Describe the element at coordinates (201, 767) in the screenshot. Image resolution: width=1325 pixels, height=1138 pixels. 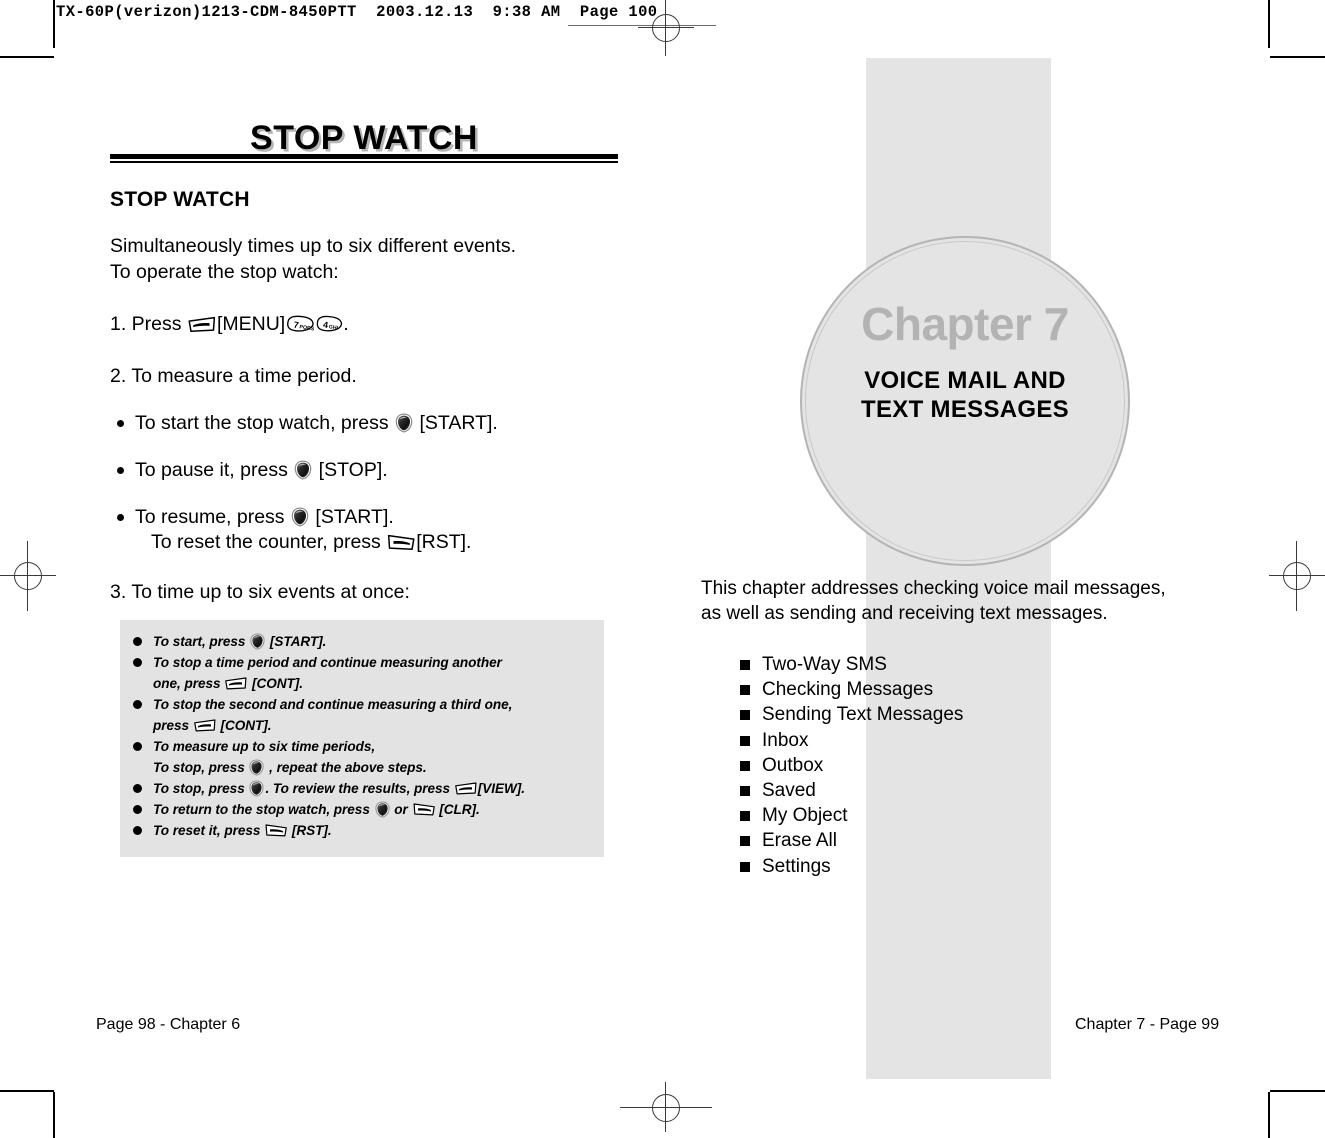
I see `note-4-b2a: To stop, press` at that location.